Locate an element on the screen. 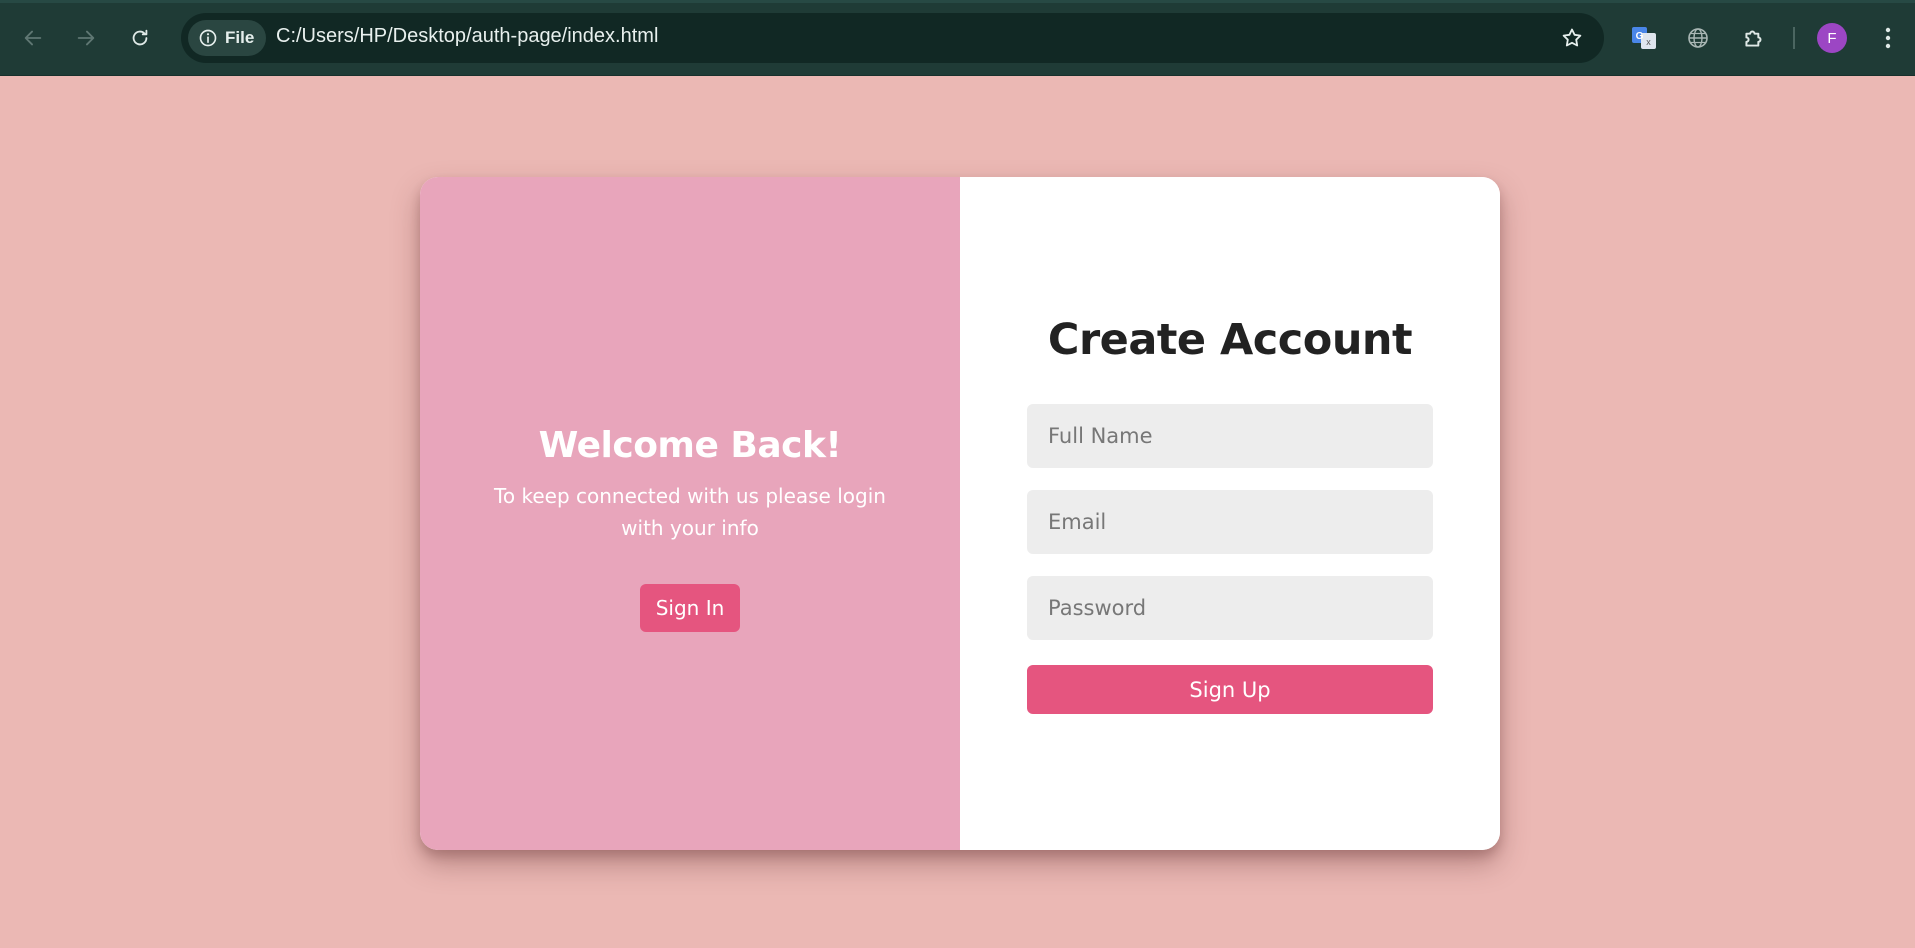  globe-extension-button is located at coordinates (1698, 38).